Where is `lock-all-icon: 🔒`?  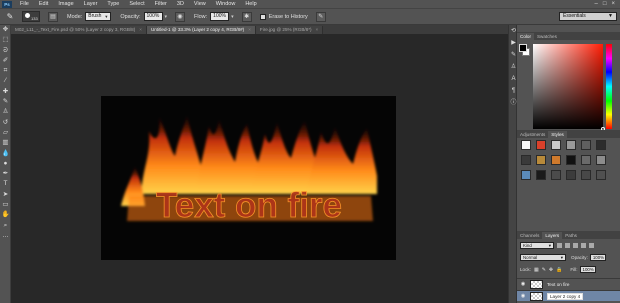
lock-all-icon: 🔒 is located at coordinates (559, 270).